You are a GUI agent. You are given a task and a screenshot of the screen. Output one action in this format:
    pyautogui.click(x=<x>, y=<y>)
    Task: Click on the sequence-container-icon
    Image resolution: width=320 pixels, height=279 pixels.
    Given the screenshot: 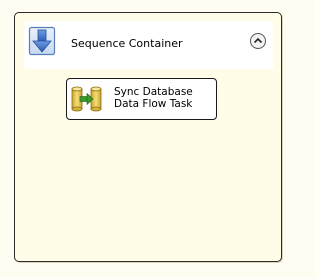 What is the action you would take?
    pyautogui.click(x=42, y=41)
    